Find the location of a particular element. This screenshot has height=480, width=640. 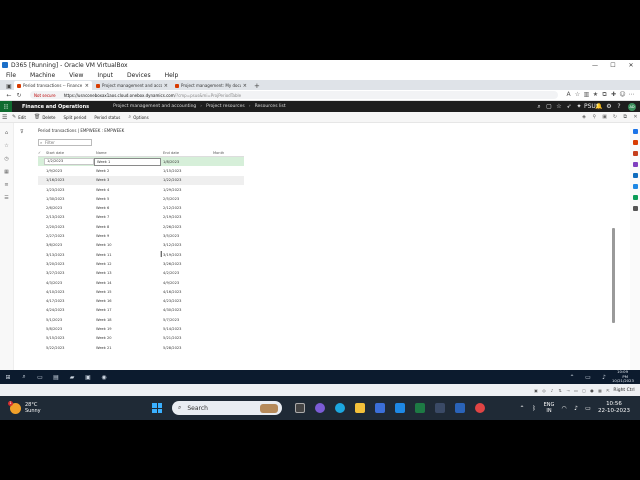

display-icon: ▢ is located at coordinates (584, 390).